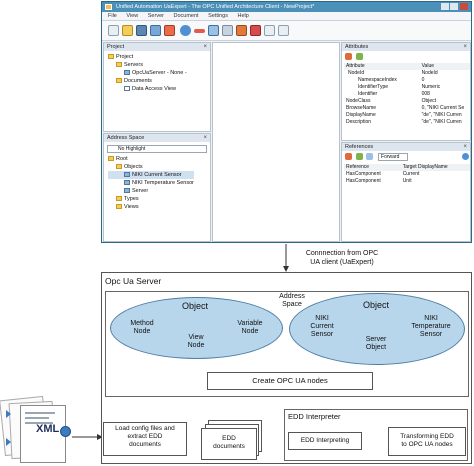 Image resolution: width=474 pixels, height=466 pixels. I want to click on right-object-title: Object, so click(375, 305).